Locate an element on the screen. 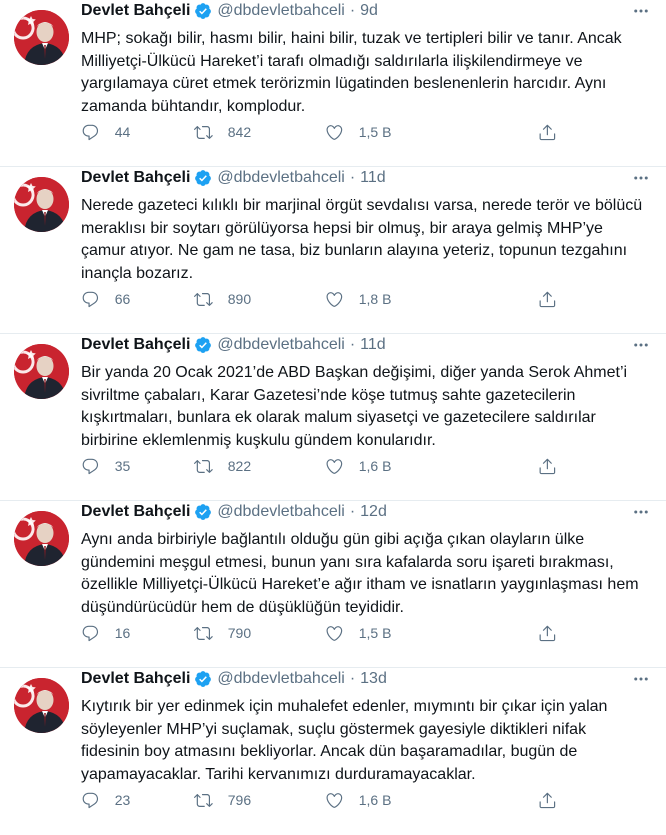  tweet-header: Devlet Bahçeli @dbdevletbahceli · 12d is located at coordinates (234, 512).